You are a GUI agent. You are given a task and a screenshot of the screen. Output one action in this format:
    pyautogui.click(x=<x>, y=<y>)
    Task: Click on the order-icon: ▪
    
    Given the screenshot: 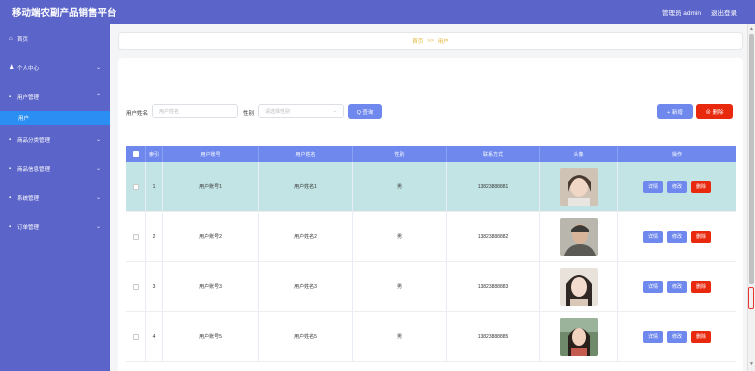 What is the action you would take?
    pyautogui.click(x=10, y=226)
    